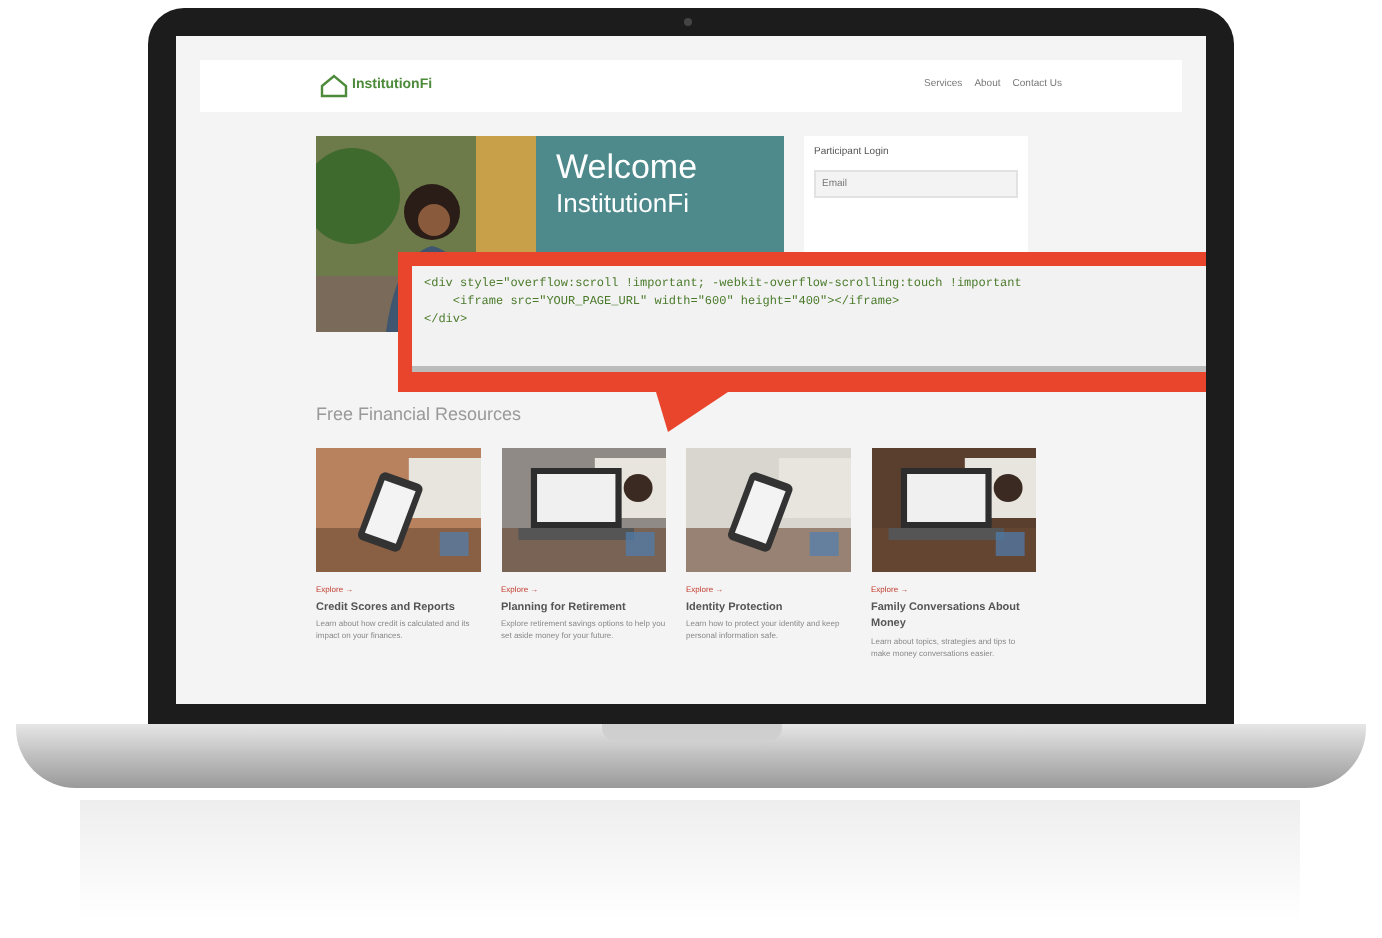  I want to click on section-title: Free Financial Resources, so click(419, 414).